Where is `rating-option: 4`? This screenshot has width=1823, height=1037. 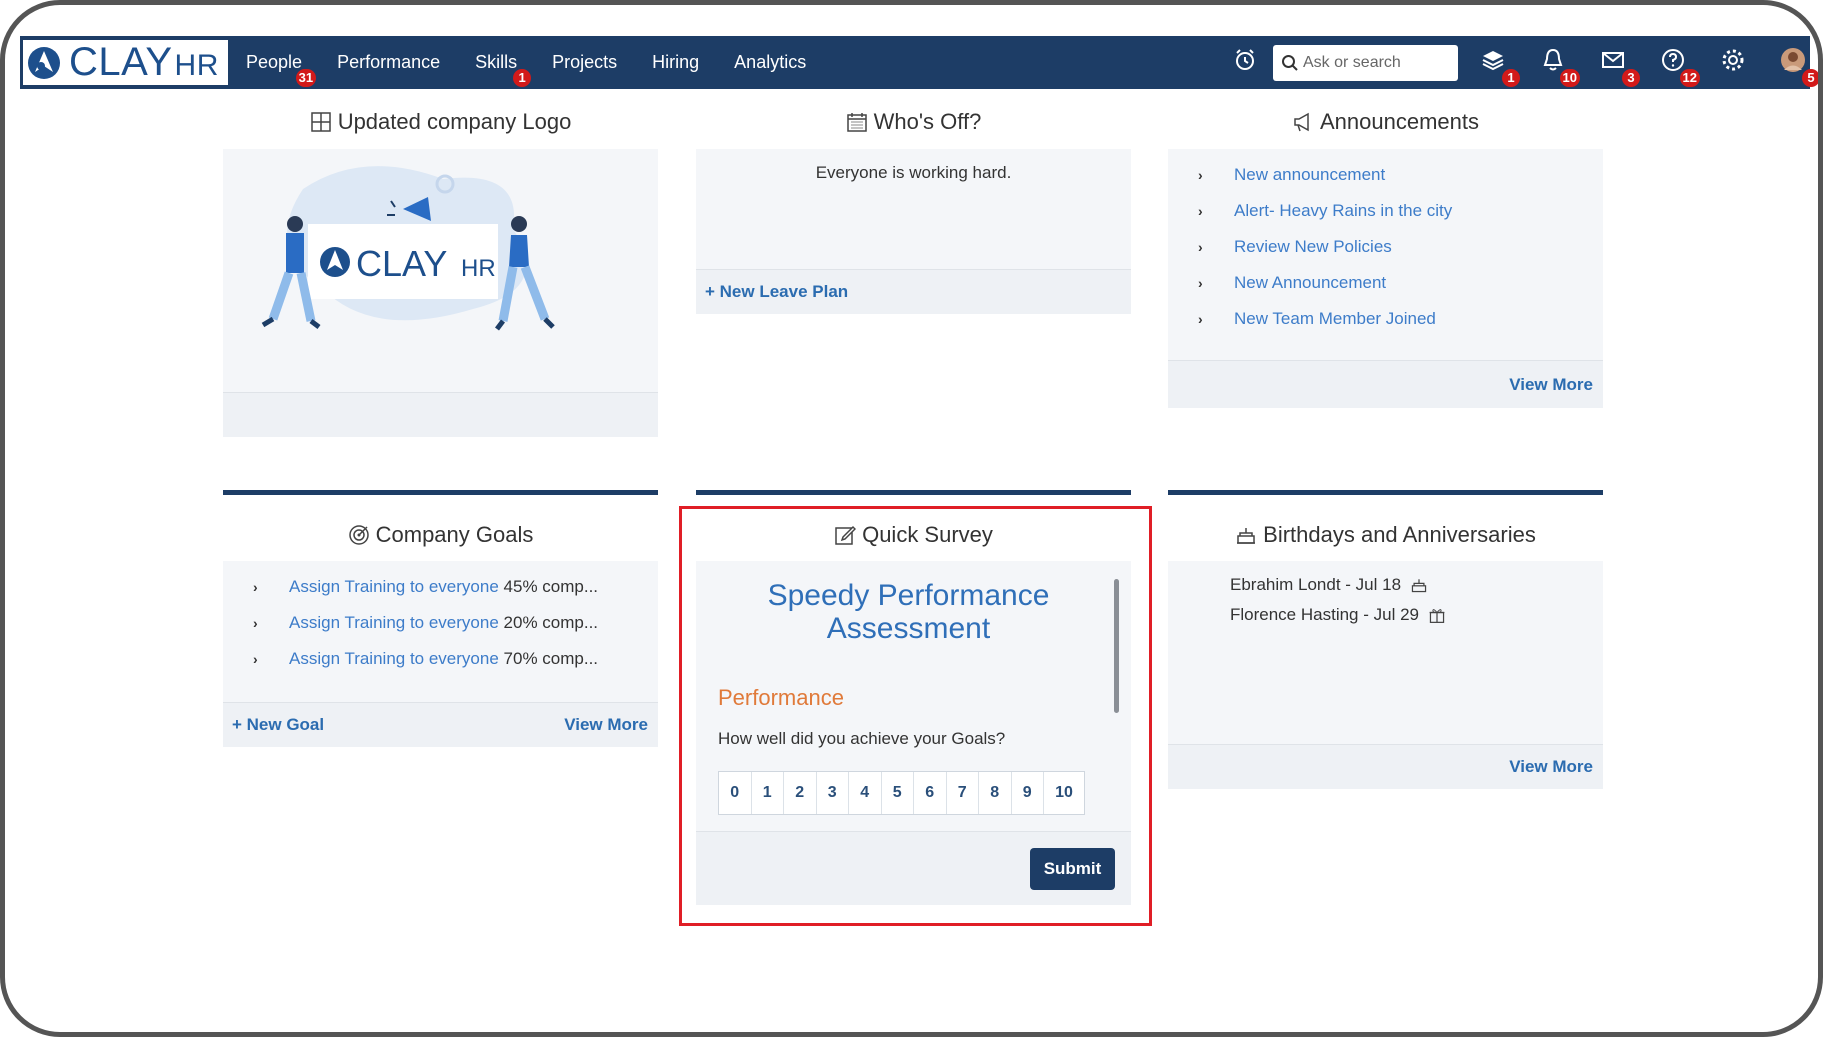 rating-option: 4 is located at coordinates (865, 793).